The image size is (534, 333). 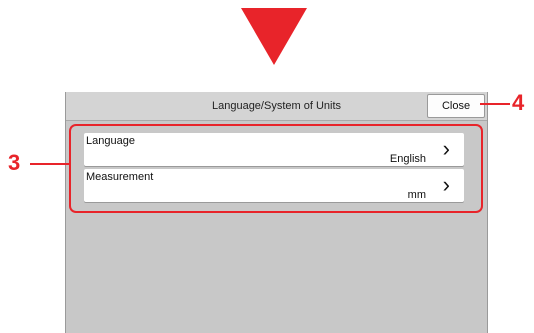 I want to click on callout-3-number: 3, so click(x=14, y=162).